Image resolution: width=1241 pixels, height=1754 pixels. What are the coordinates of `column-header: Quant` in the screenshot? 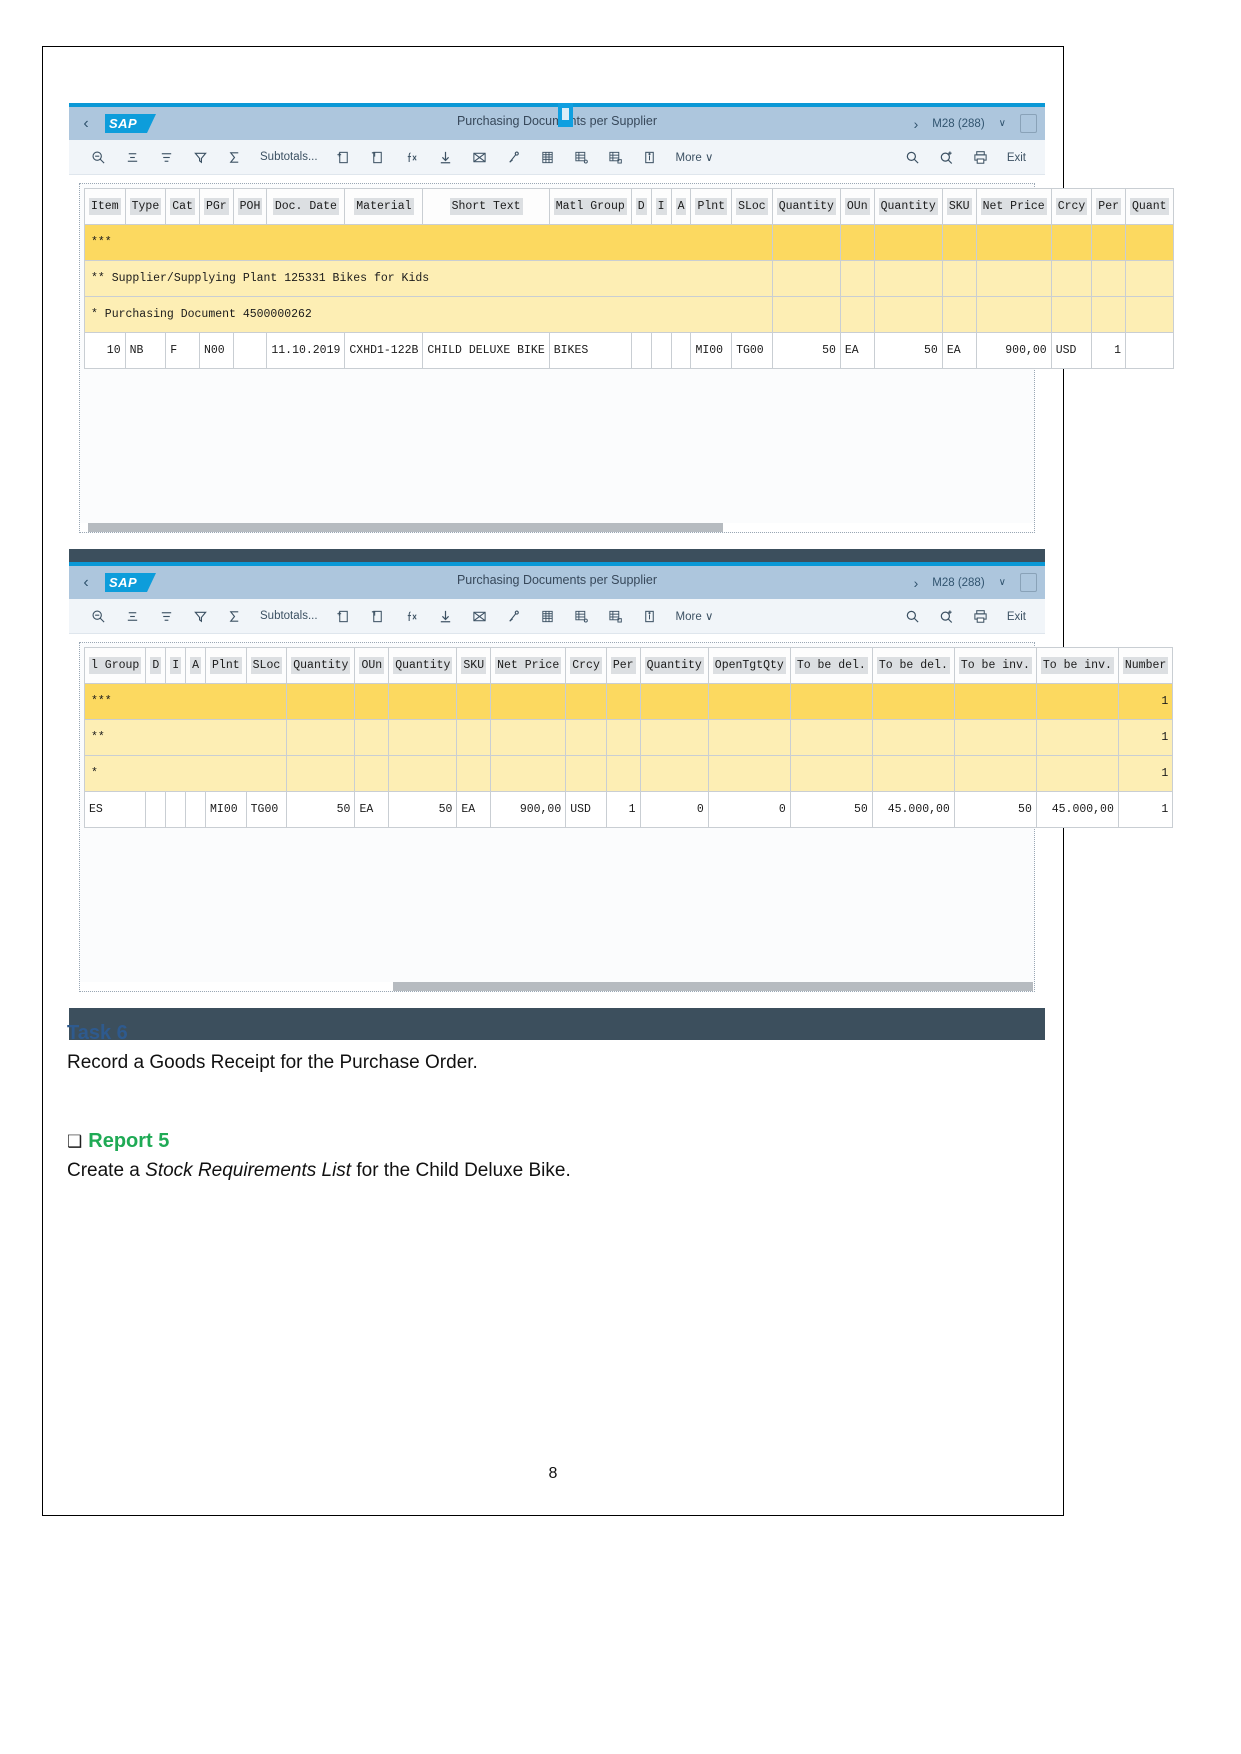 It's located at (1149, 206).